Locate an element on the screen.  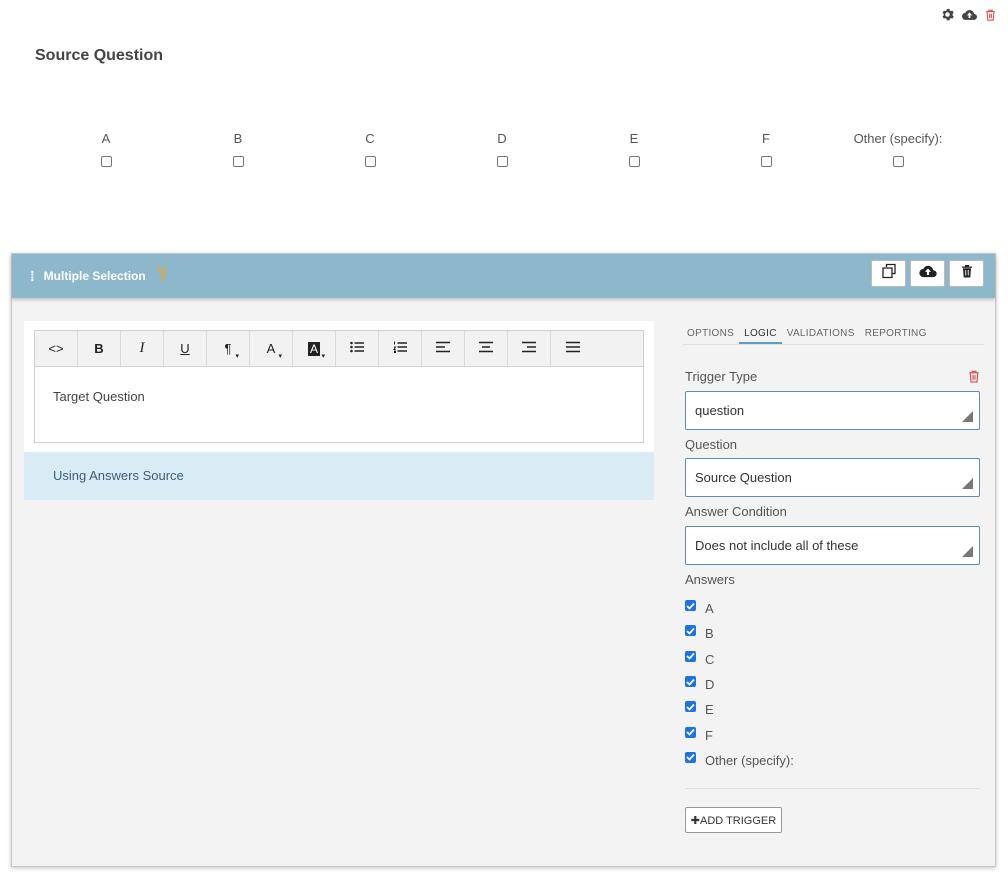
save-to-library-button is located at coordinates (927, 273).